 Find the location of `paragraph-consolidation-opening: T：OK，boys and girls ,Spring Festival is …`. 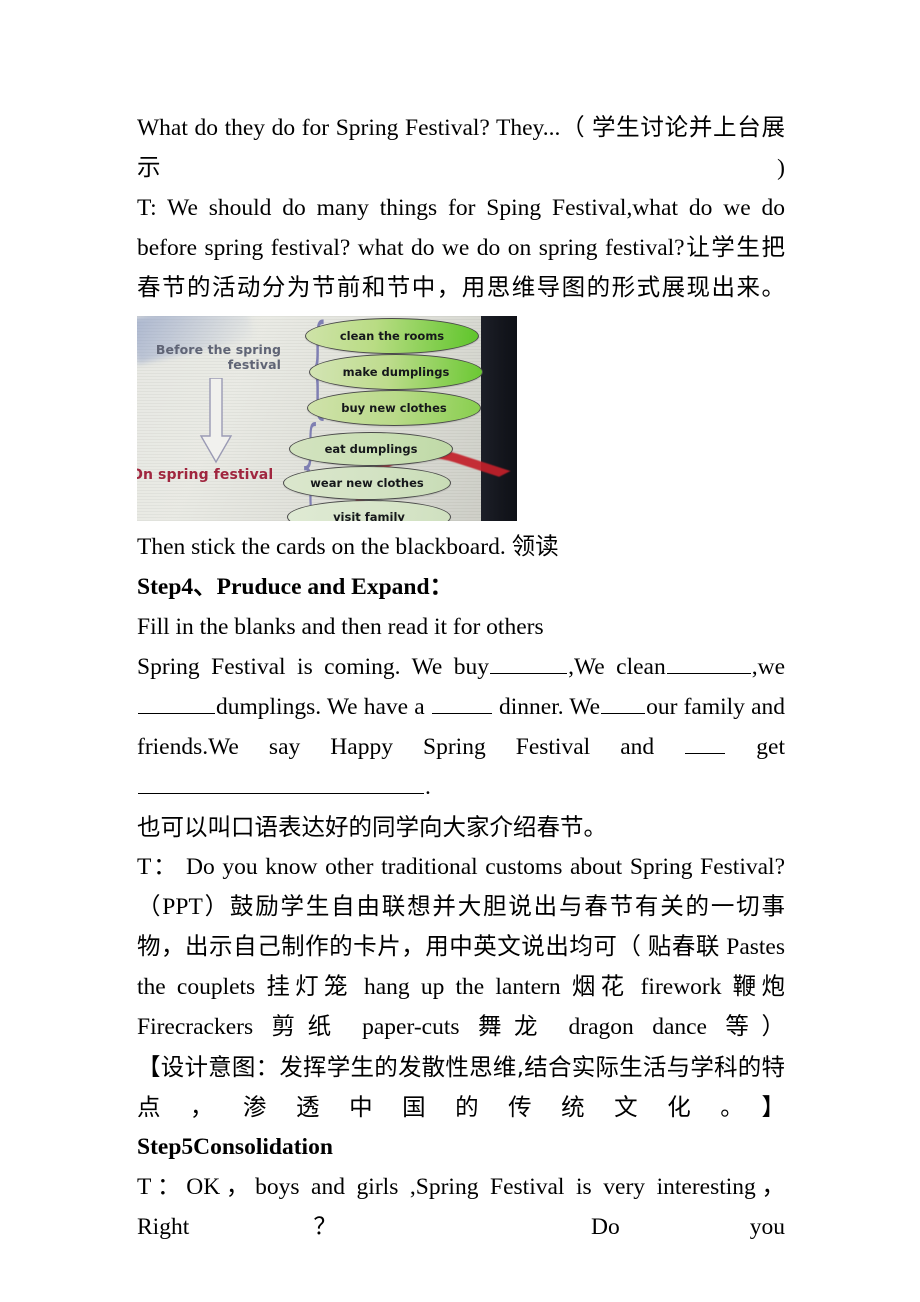

paragraph-consolidation-opening: T：OK，boys and girls ,Spring Festival is … is located at coordinates (461, 1207).